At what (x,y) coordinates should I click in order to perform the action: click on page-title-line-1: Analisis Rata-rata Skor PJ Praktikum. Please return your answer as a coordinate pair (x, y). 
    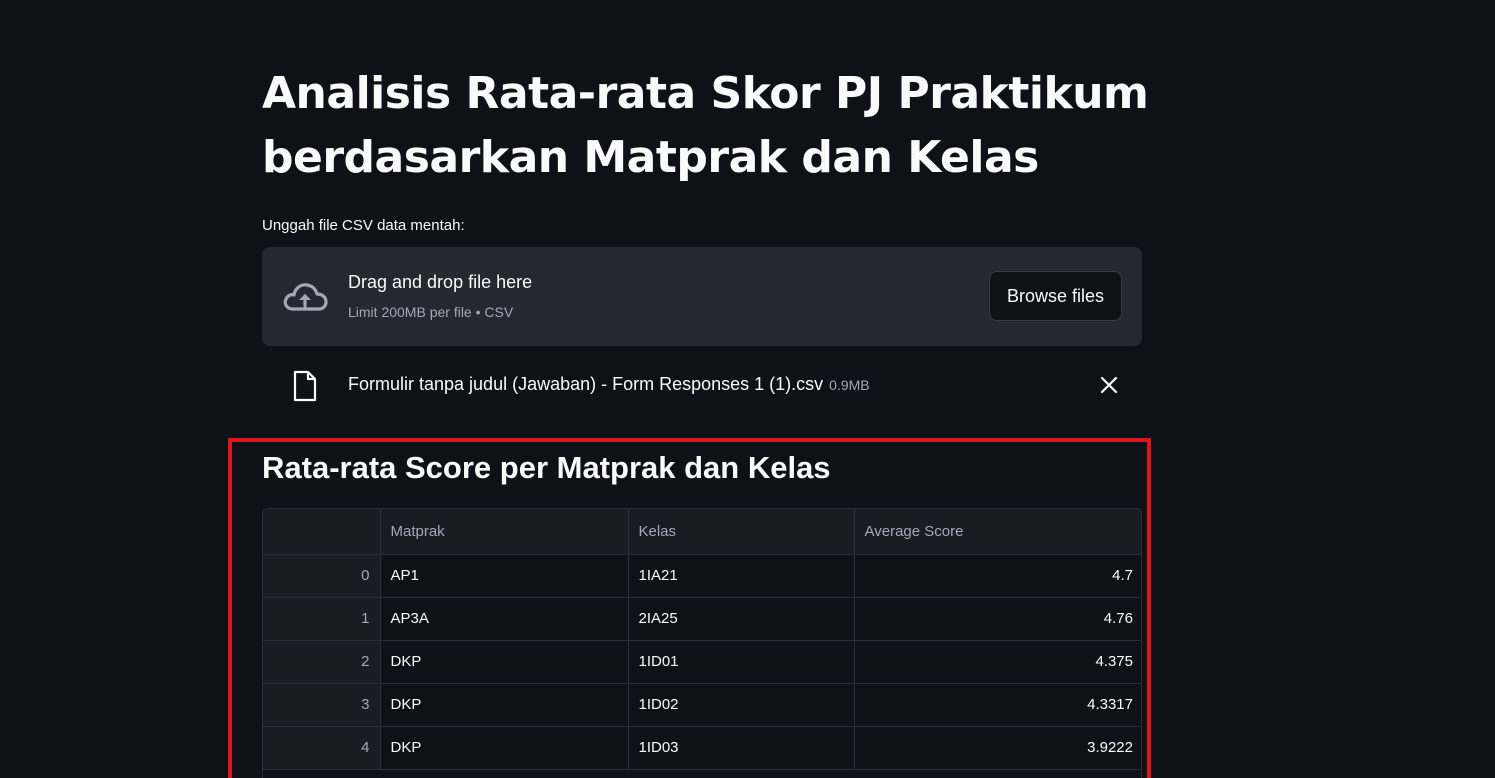
    Looking at the image, I should click on (705, 93).